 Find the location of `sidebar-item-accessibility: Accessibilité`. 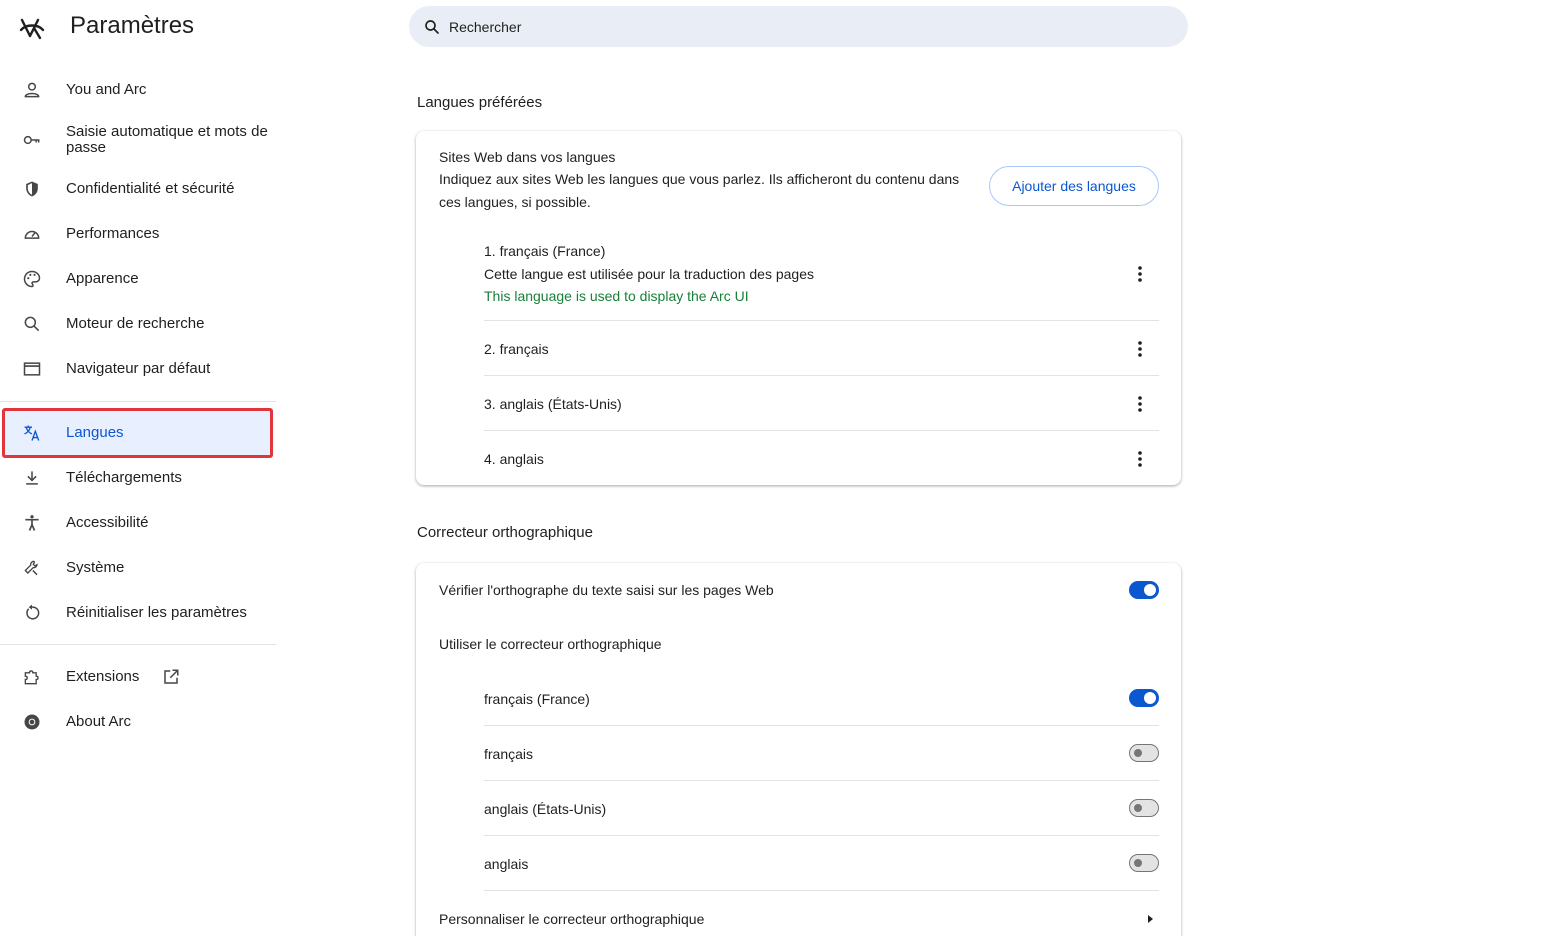

sidebar-item-accessibility: Accessibilité is located at coordinates (138, 523).